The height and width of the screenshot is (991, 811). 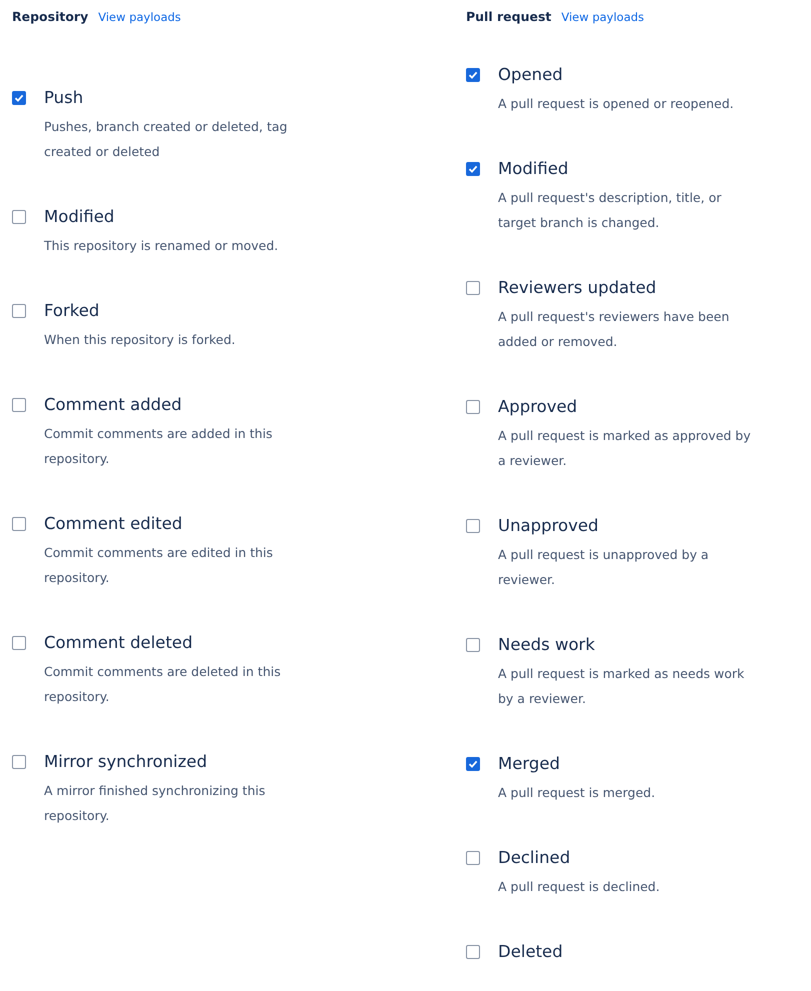 What do you see at coordinates (166, 139) in the screenshot?
I see `event-description: Pushes, branch created or deleted, tag created or deleted` at bounding box center [166, 139].